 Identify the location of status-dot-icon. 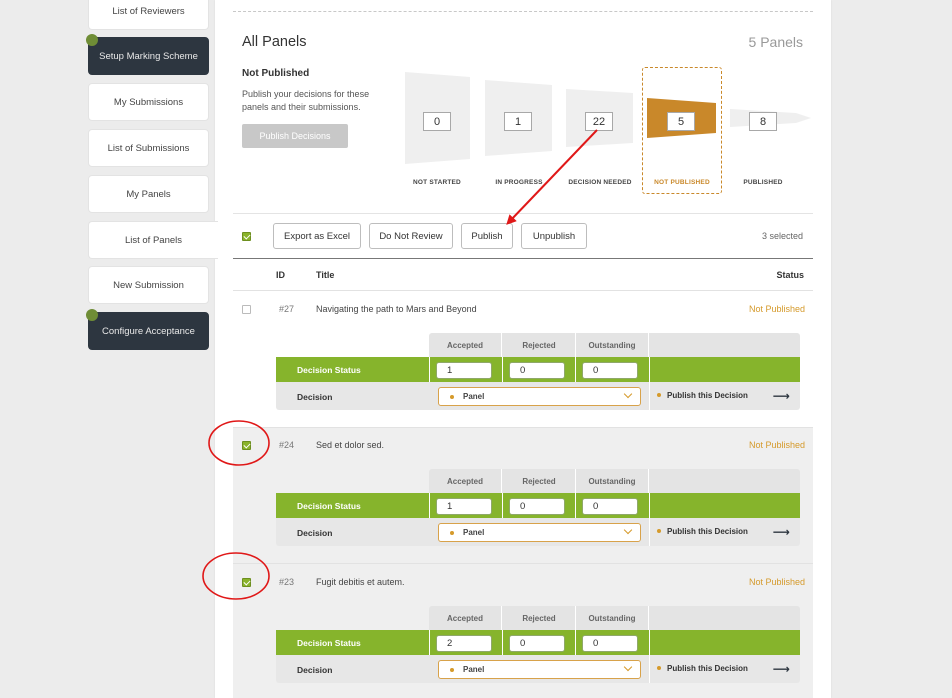
(92, 40).